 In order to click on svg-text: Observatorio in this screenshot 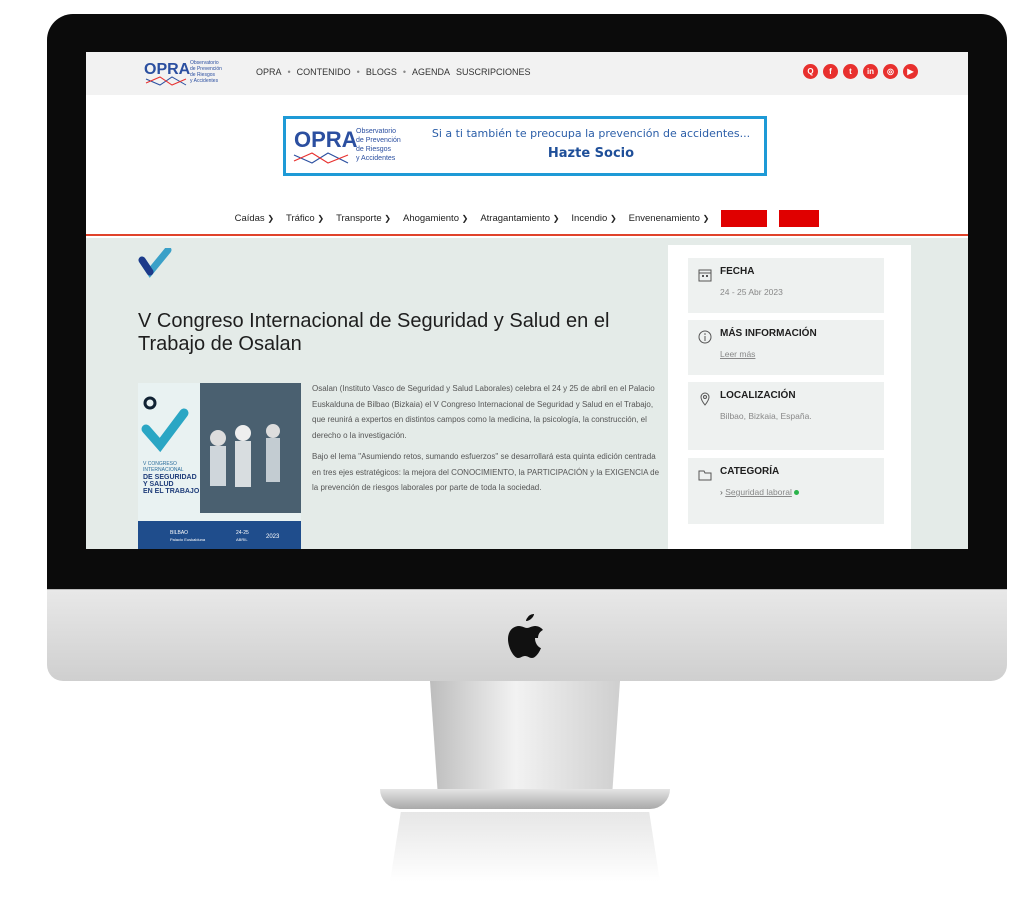, I will do `click(376, 131)`.